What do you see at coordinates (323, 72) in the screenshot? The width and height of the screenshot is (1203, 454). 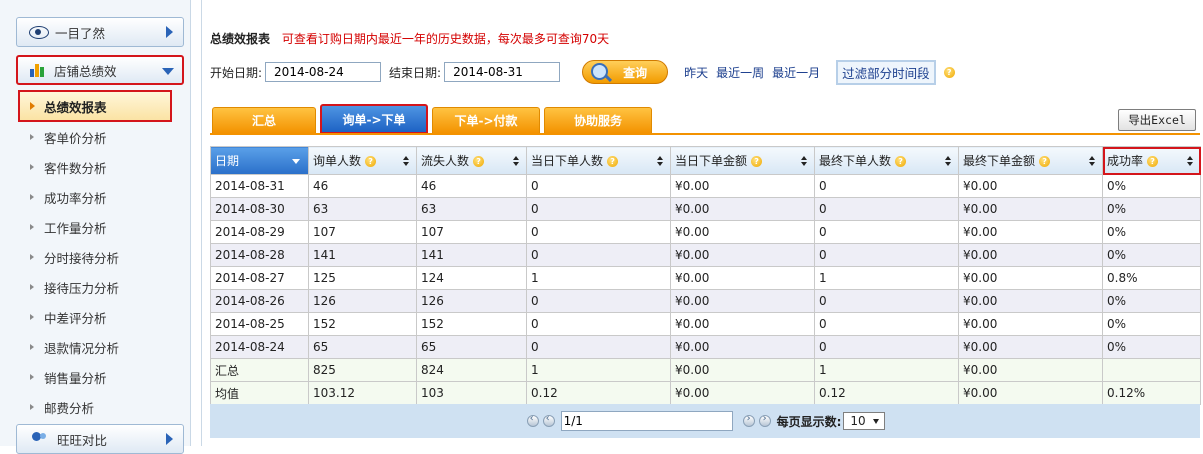 I see `start-date-input` at bounding box center [323, 72].